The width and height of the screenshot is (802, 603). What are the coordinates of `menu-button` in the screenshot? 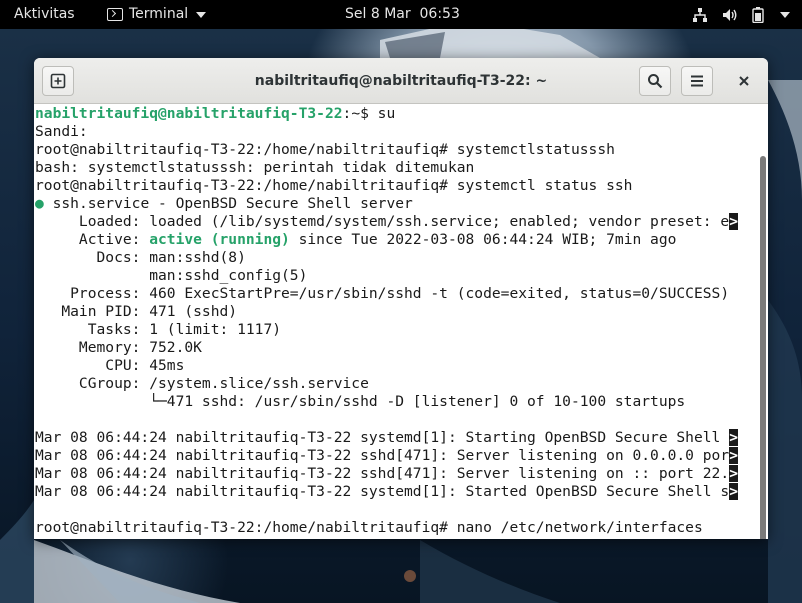 It's located at (697, 81).